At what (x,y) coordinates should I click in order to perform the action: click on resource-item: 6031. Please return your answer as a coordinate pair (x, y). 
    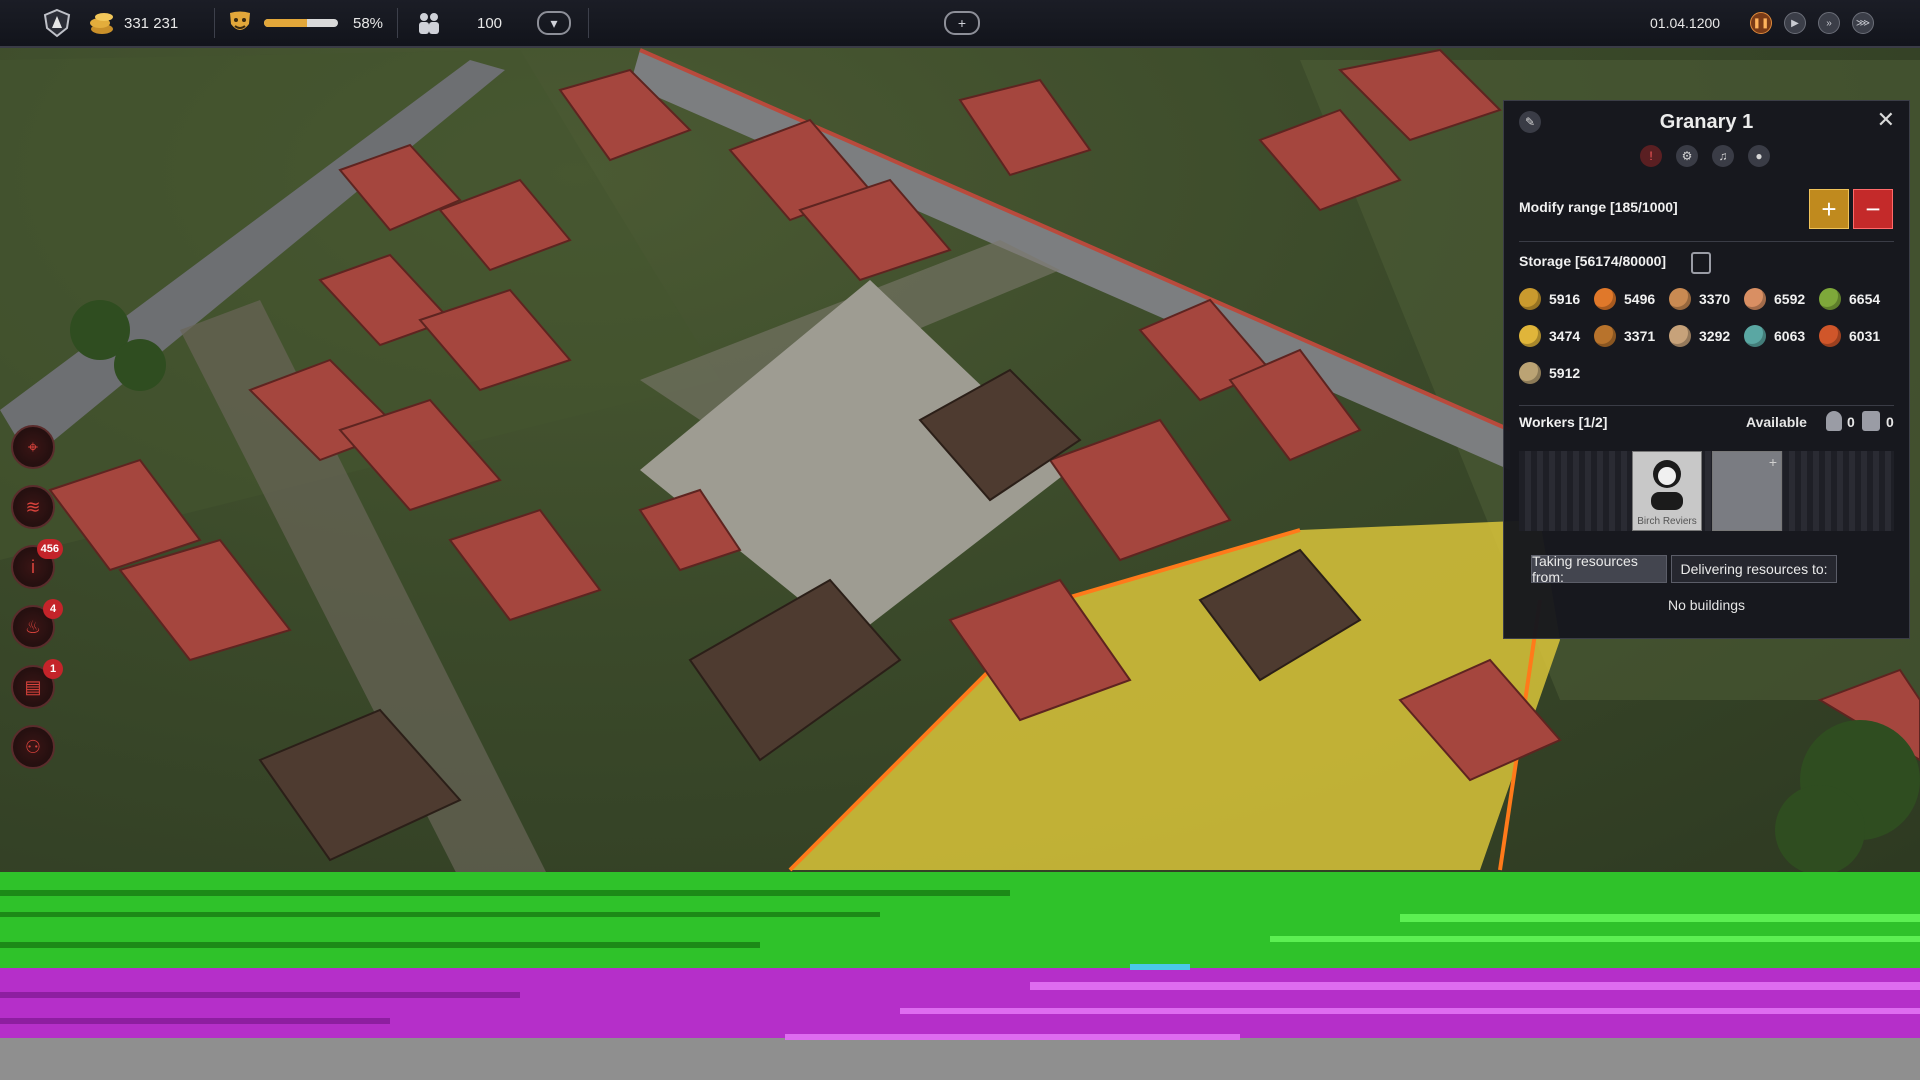
    Looking at the image, I should click on (1855, 336).